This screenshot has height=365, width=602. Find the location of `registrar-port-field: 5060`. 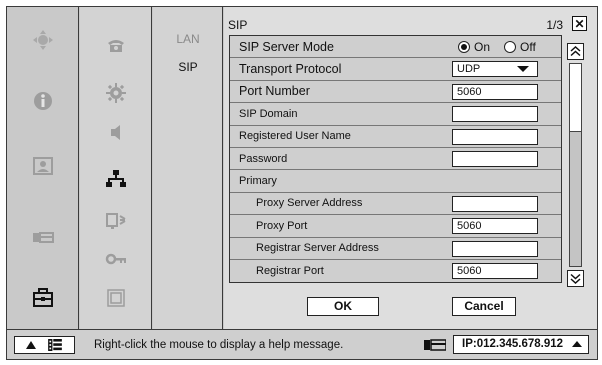

registrar-port-field: 5060 is located at coordinates (495, 270).